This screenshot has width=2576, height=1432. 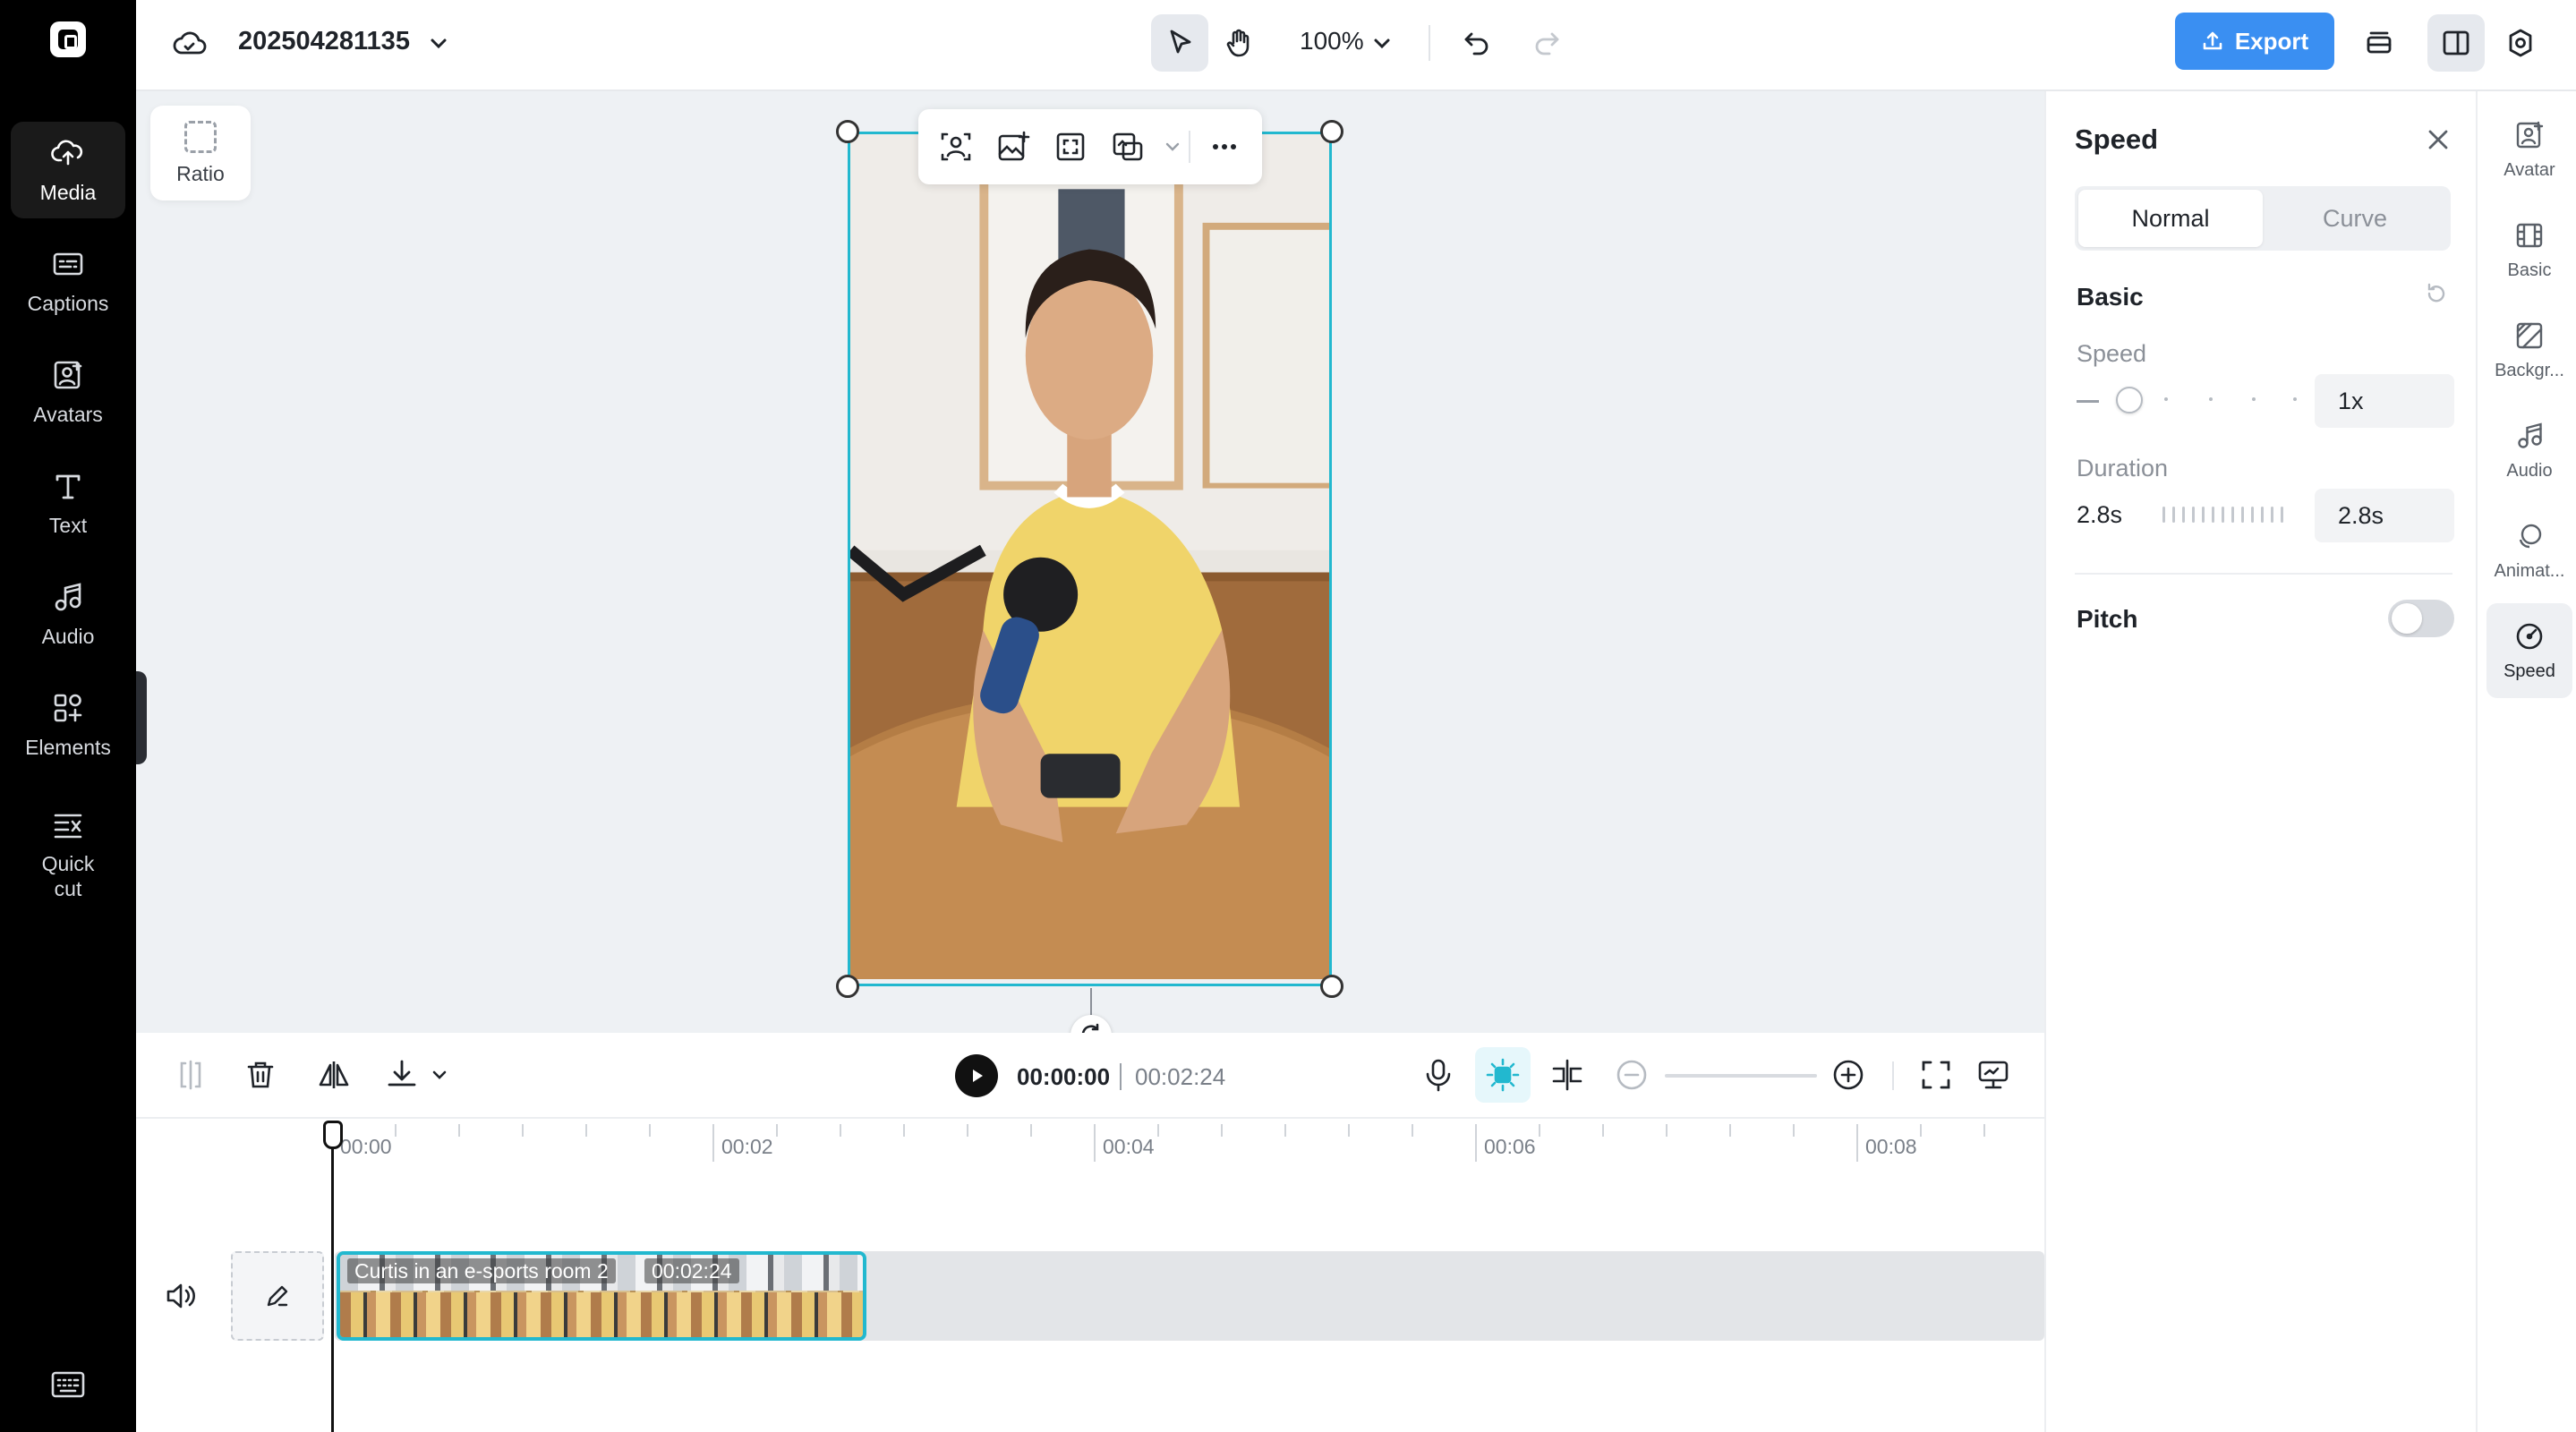 I want to click on monitor-icon, so click(x=1993, y=1075).